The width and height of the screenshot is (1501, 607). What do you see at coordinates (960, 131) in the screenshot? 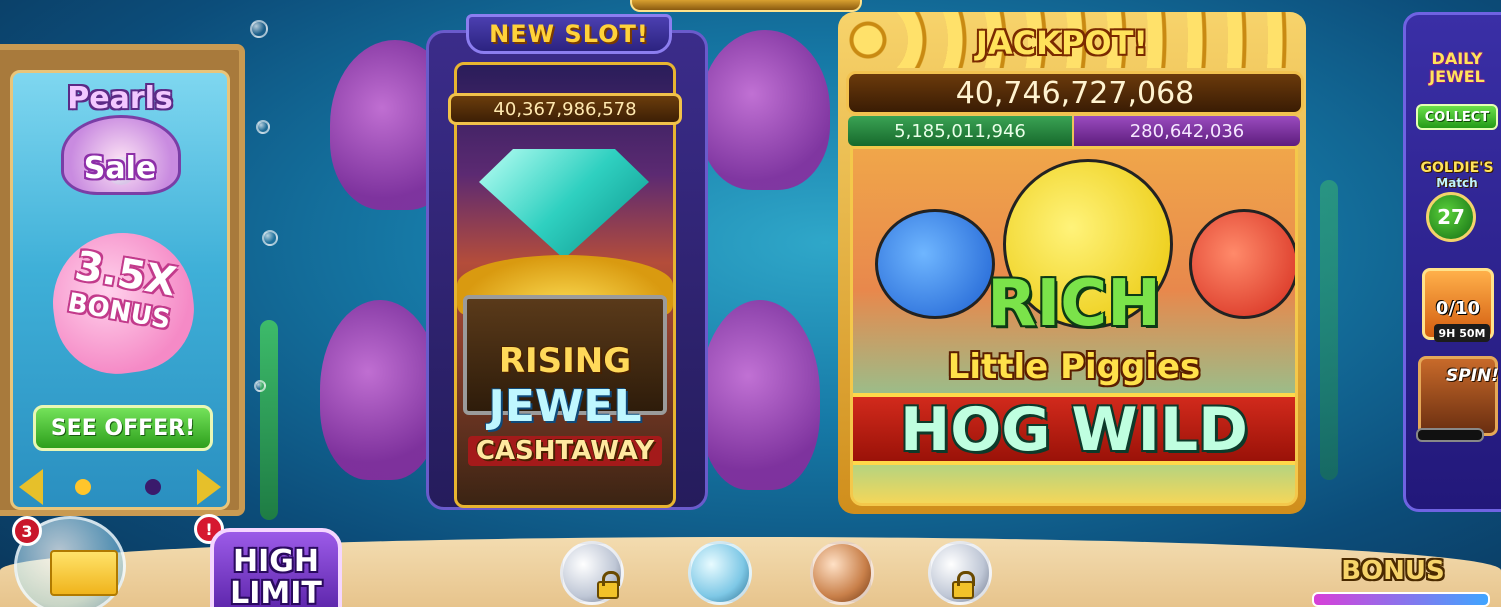
I see `jackpot-green-value: 5,185,011,946` at bounding box center [960, 131].